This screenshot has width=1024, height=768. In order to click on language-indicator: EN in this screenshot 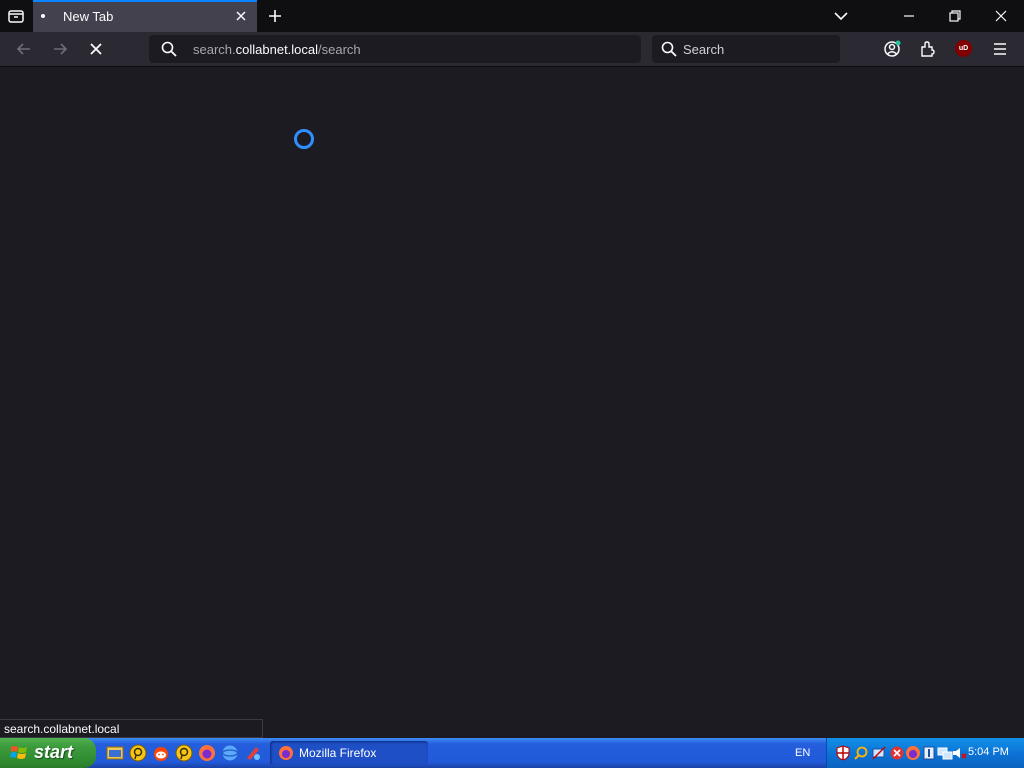, I will do `click(802, 753)`.